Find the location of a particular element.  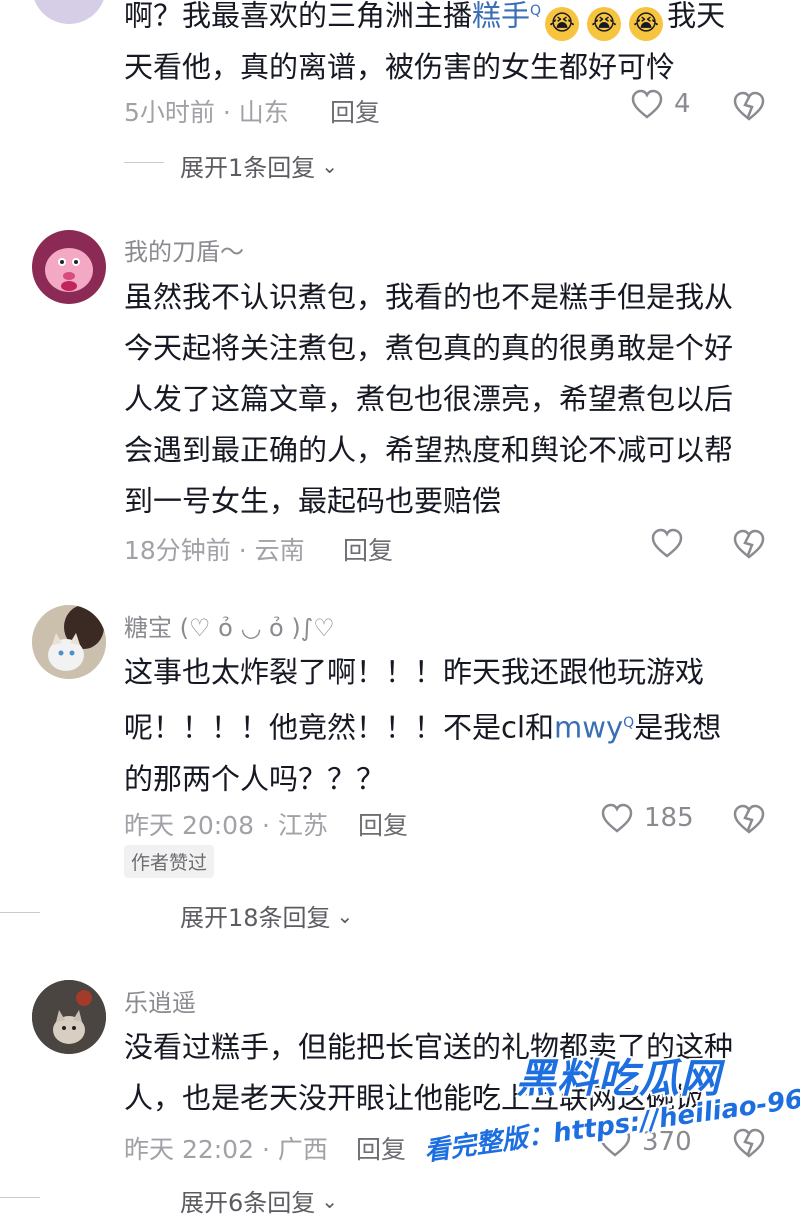

time-location: 昨天 20:08 · 江苏 is located at coordinates (226, 825).